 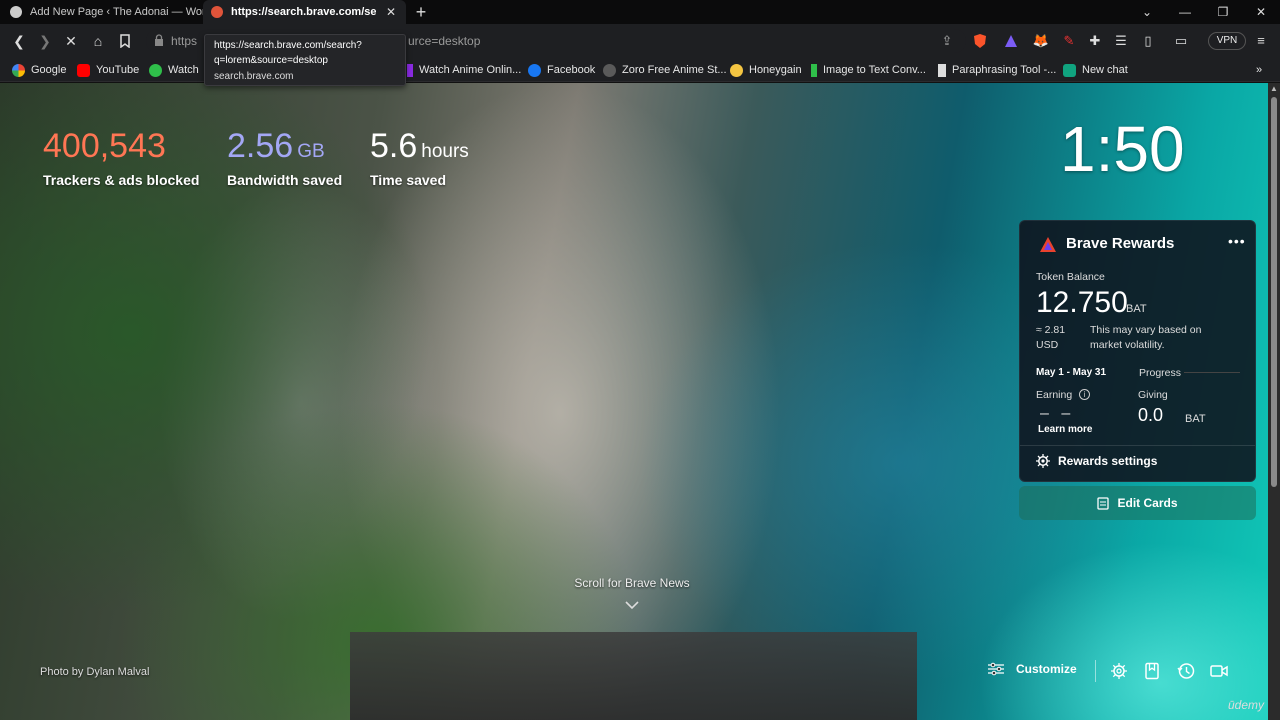 What do you see at coordinates (18, 70) in the screenshot?
I see `google-icon` at bounding box center [18, 70].